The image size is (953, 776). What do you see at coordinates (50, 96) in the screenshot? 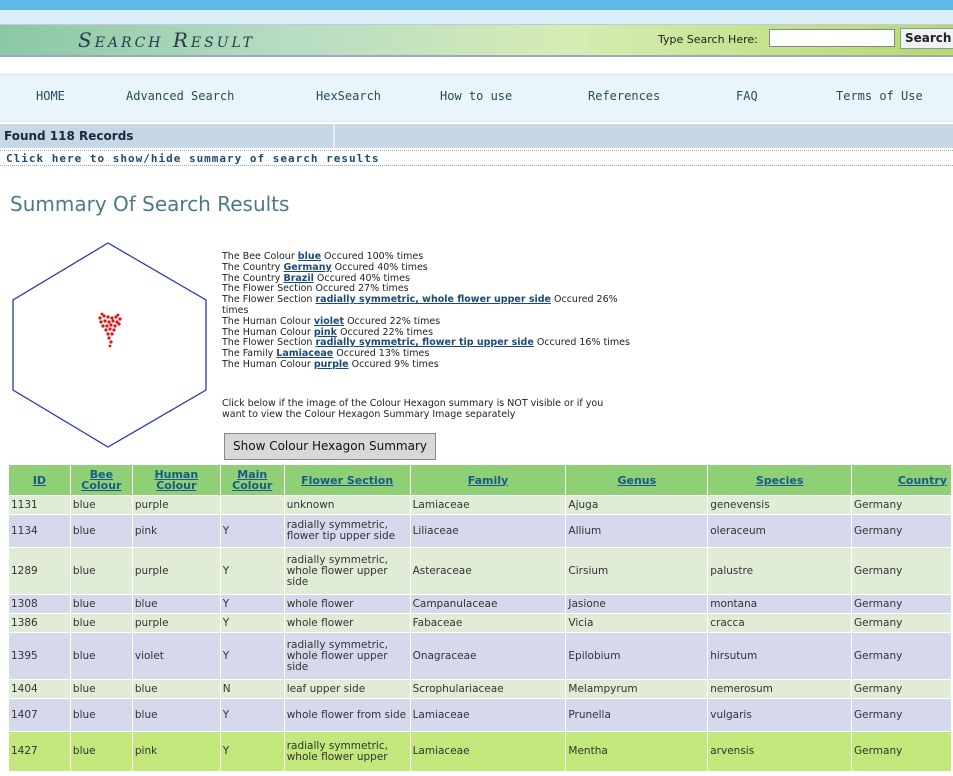
I see `nav-home: HOME` at bounding box center [50, 96].